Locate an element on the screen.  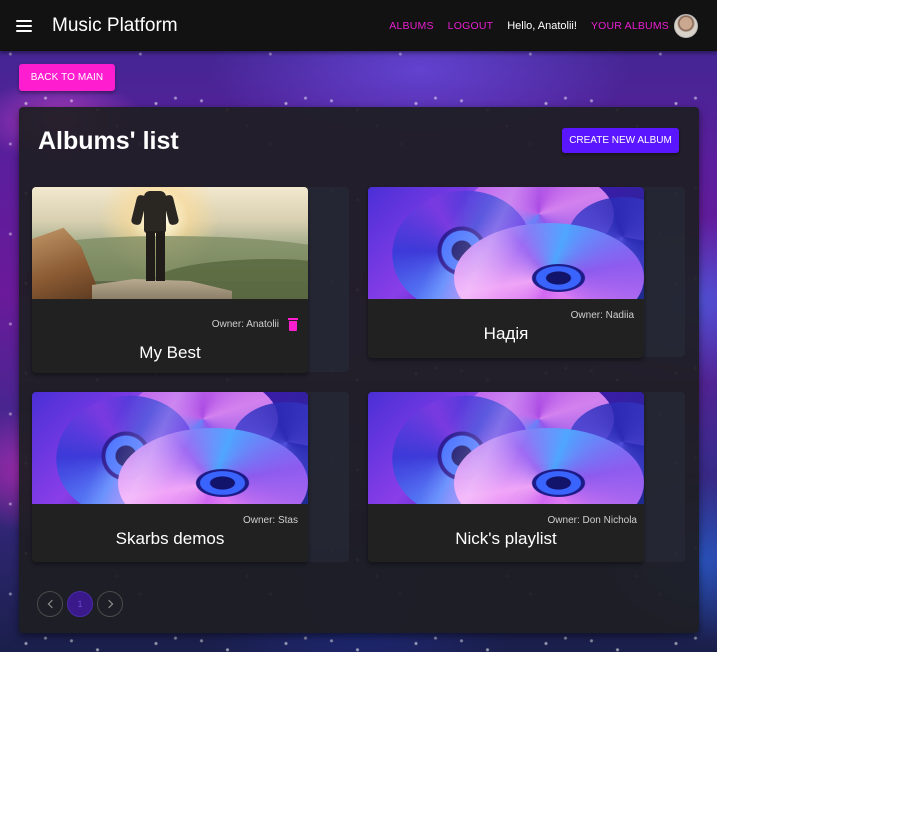
app-title: Music Platform is located at coordinates (115, 25).